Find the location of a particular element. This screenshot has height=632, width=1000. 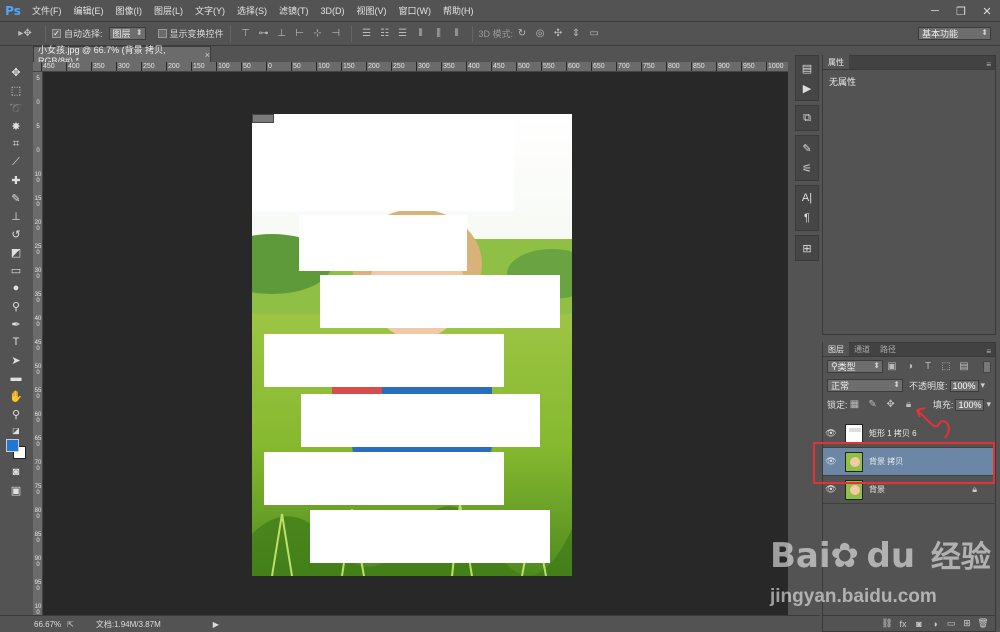

type-tool-icon: T is located at coordinates (16, 342).